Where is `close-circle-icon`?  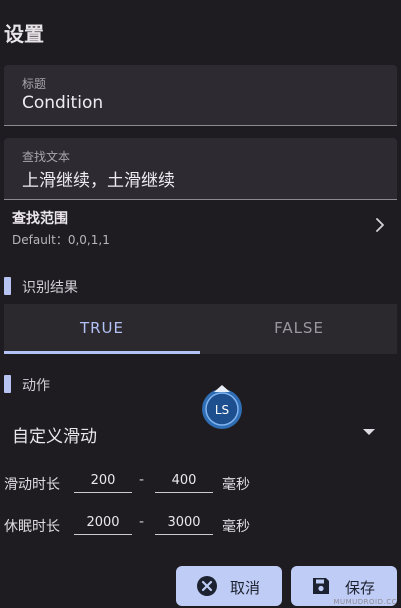
close-circle-icon is located at coordinates (207, 586).